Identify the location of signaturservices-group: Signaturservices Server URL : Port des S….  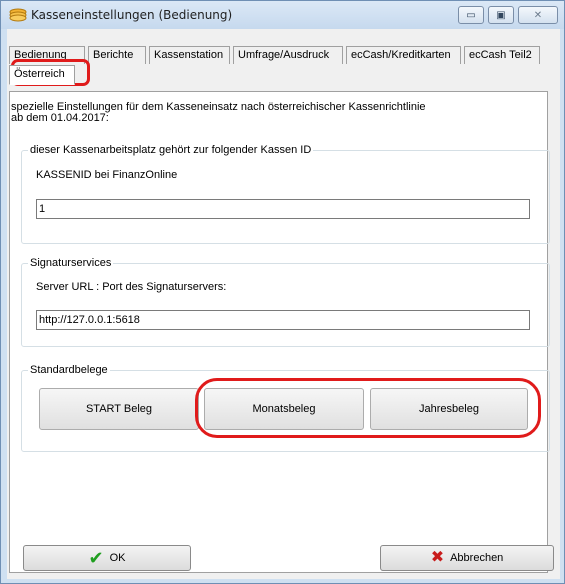
(285, 302).